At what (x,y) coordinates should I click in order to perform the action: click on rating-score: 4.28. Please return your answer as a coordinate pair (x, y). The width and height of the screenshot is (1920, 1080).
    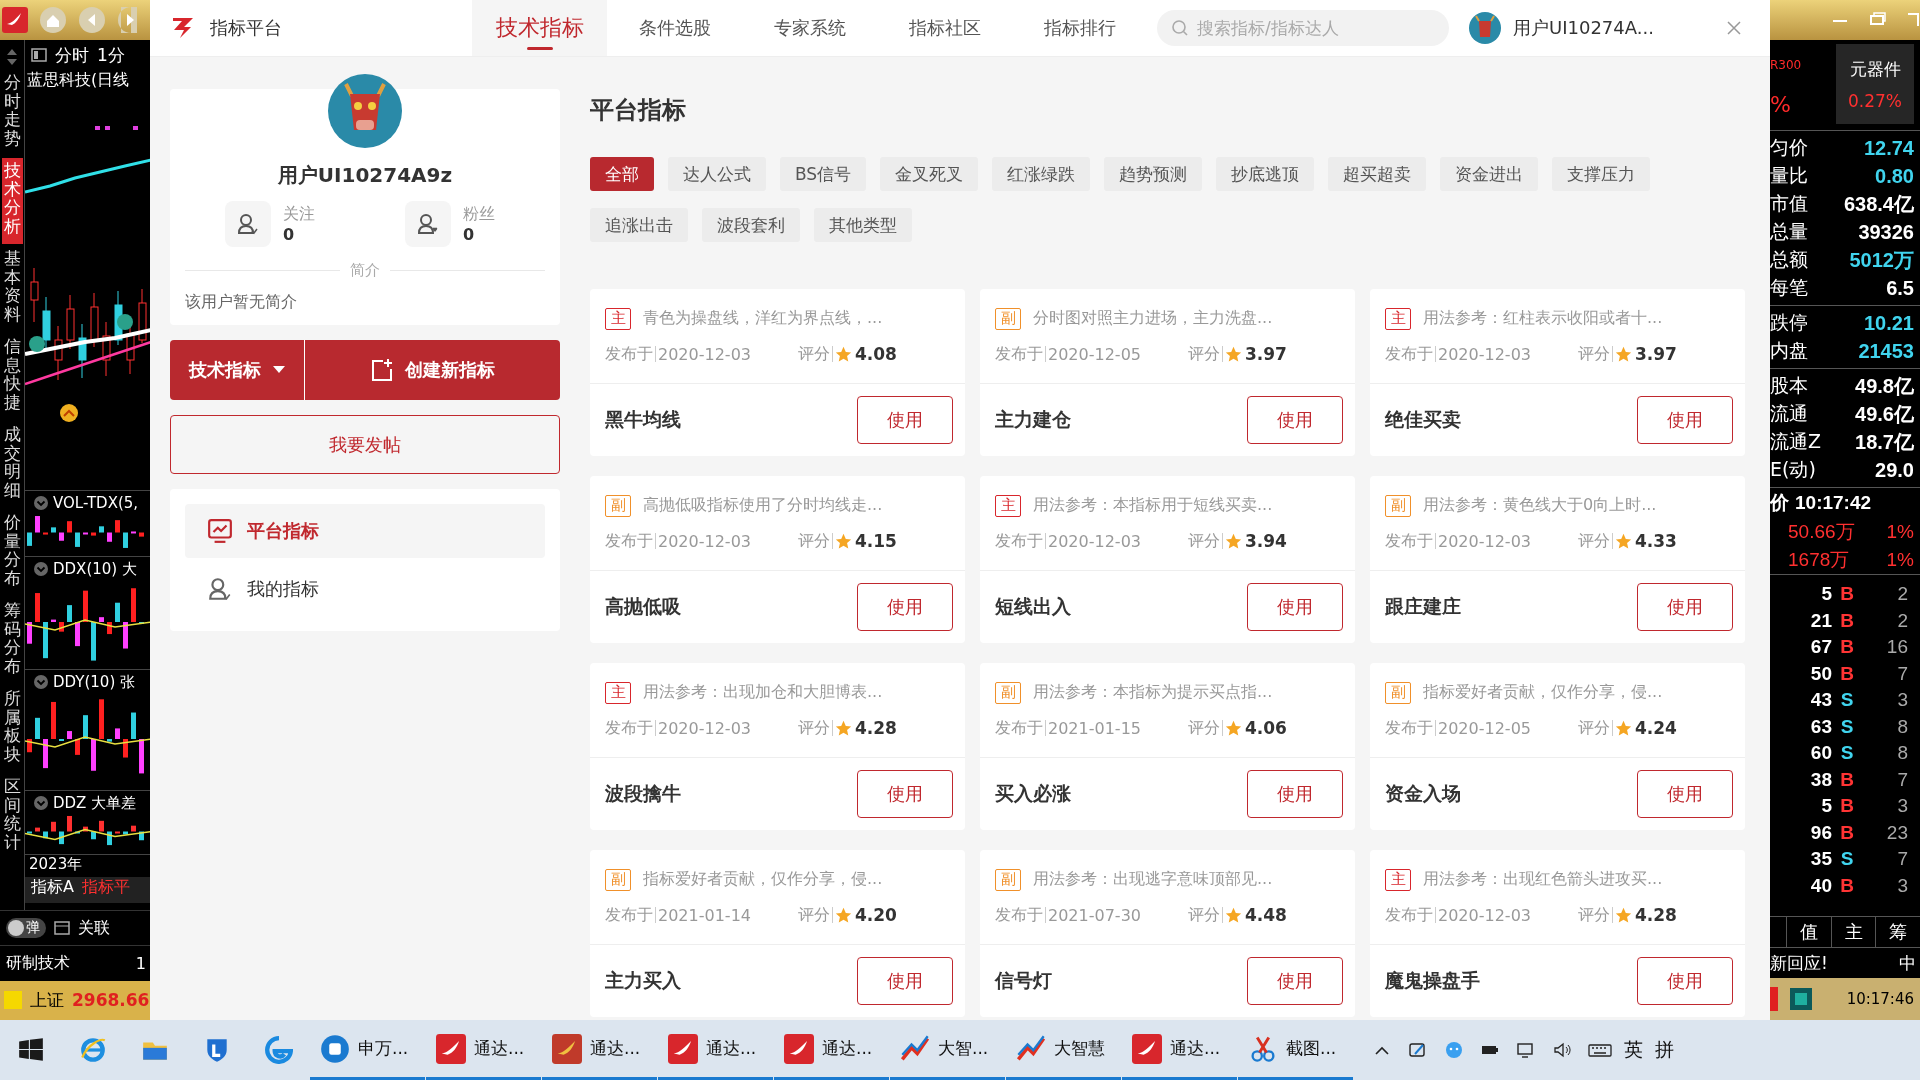
    Looking at the image, I should click on (1656, 915).